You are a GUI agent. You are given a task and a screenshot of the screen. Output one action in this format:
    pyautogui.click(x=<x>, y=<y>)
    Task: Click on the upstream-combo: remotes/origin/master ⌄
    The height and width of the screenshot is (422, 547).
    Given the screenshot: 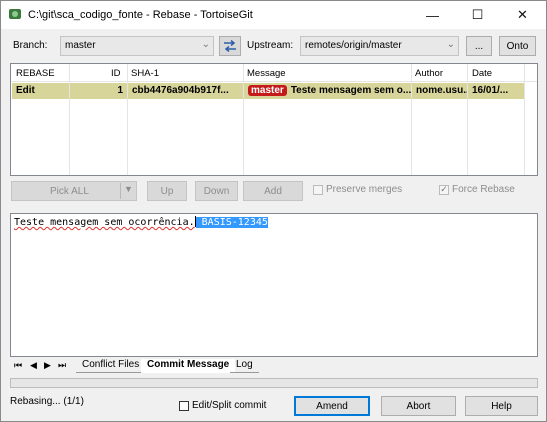 What is the action you would take?
    pyautogui.click(x=379, y=46)
    